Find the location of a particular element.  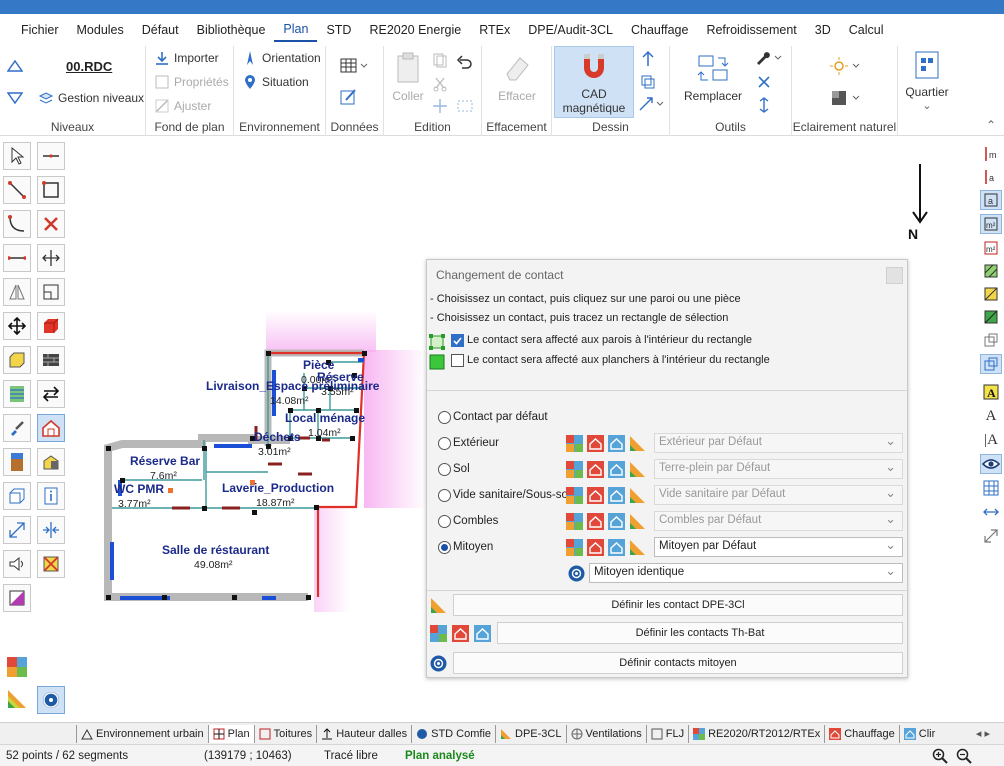

grid-icon is located at coordinates (991, 488).